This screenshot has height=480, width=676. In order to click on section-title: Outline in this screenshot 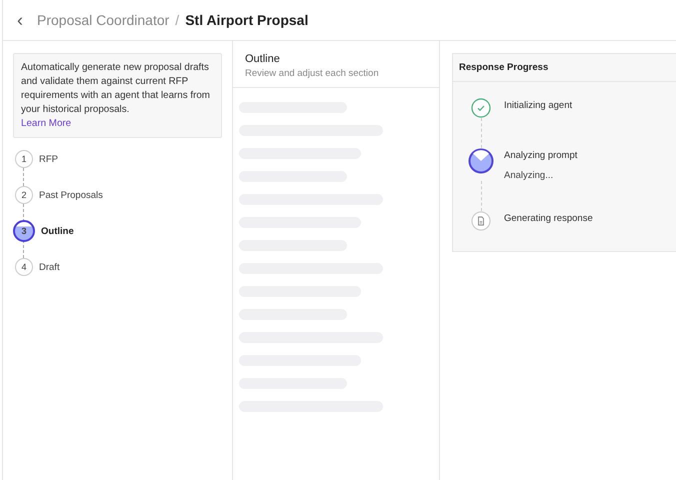, I will do `click(263, 59)`.